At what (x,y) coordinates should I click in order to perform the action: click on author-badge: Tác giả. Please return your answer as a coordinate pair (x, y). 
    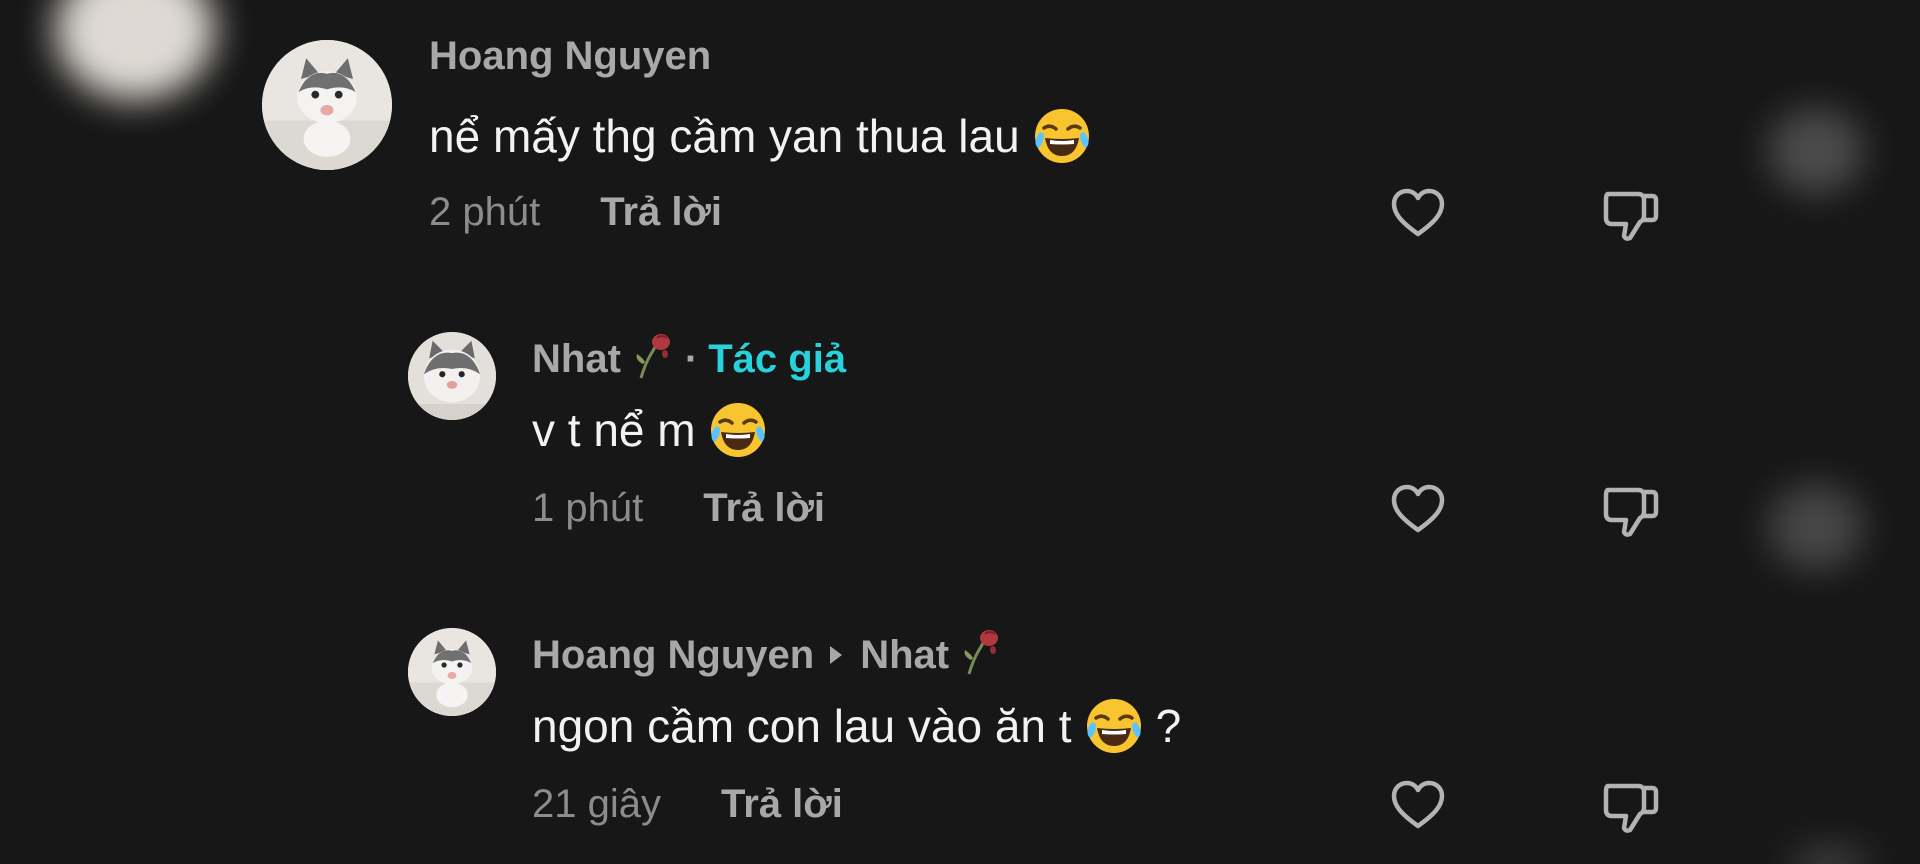
    Looking at the image, I should click on (777, 358).